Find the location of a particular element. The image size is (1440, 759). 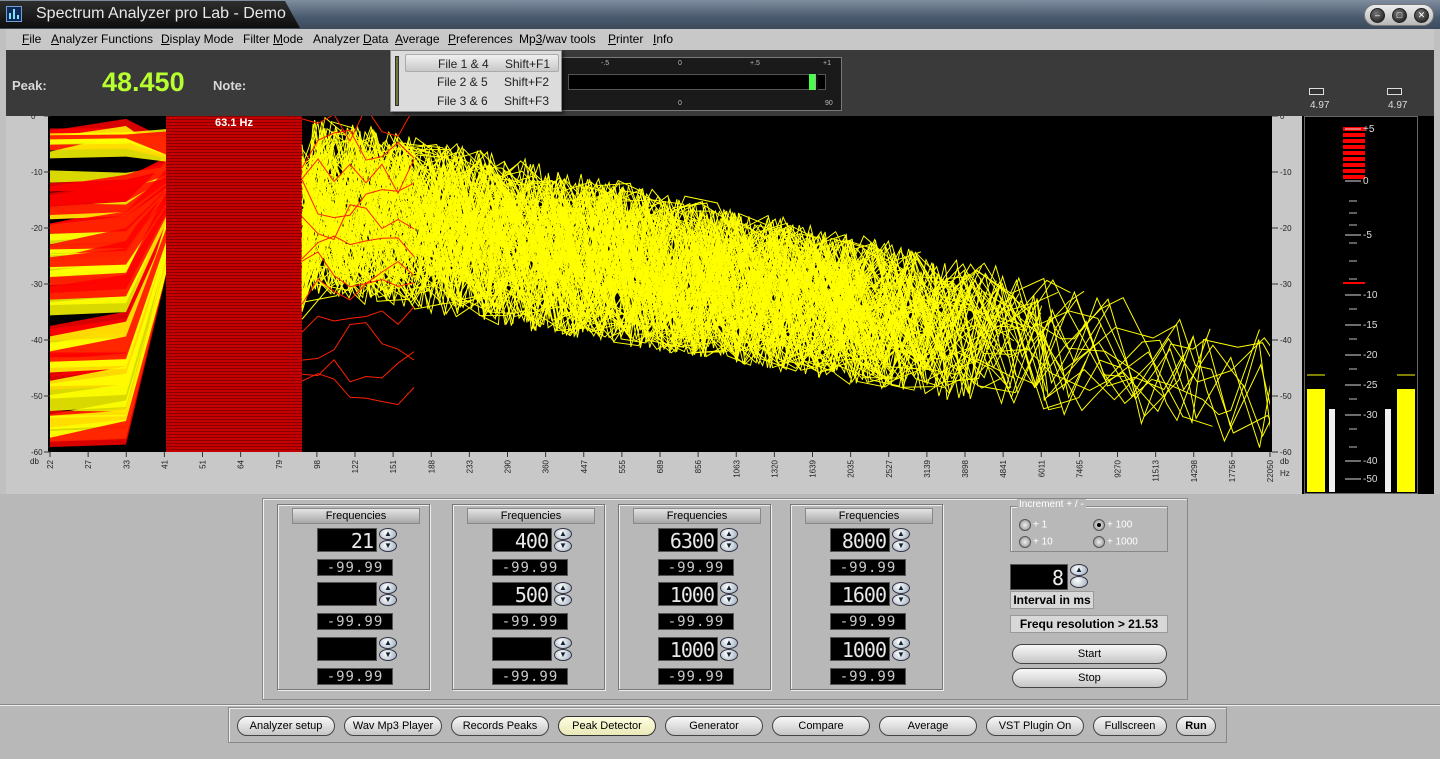

interval-spinner: ▲ is located at coordinates (1079, 576).